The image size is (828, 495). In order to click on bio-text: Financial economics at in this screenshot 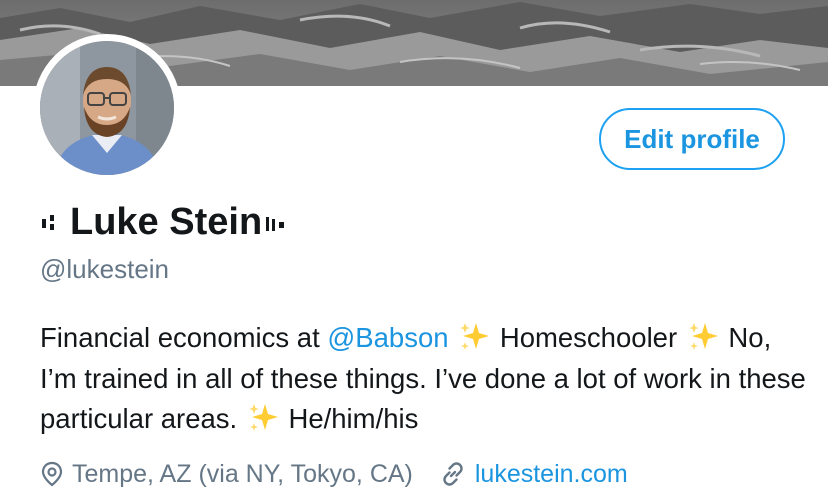, I will do `click(184, 337)`.